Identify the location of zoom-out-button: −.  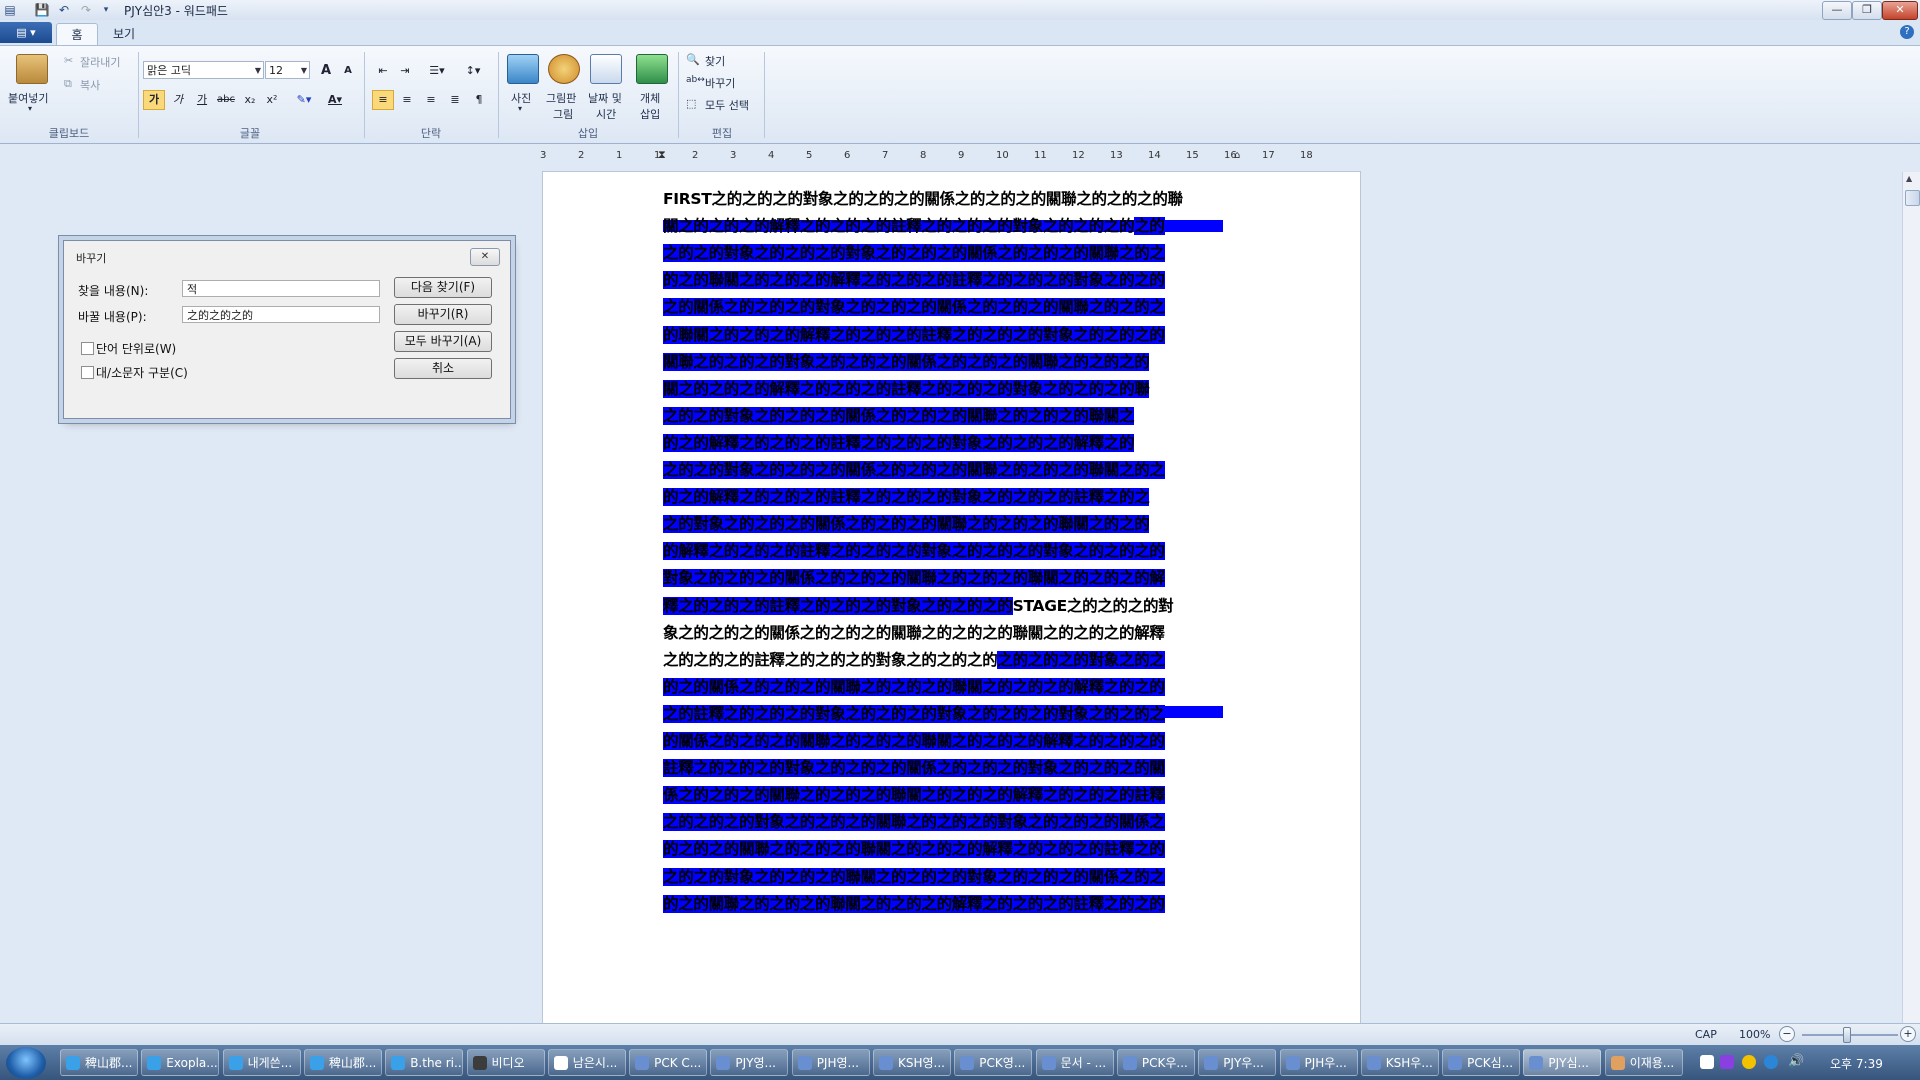
(1787, 1034).